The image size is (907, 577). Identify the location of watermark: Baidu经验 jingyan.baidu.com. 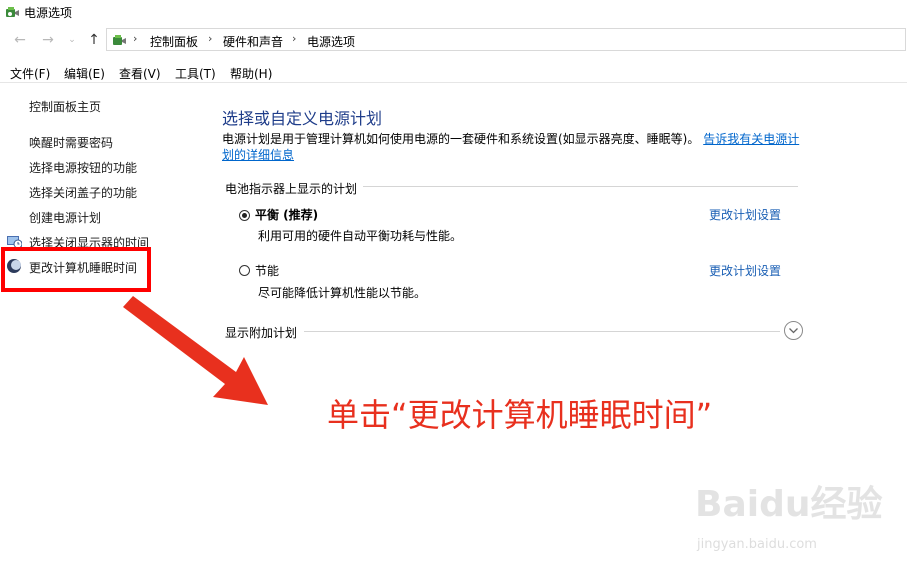
(795, 517).